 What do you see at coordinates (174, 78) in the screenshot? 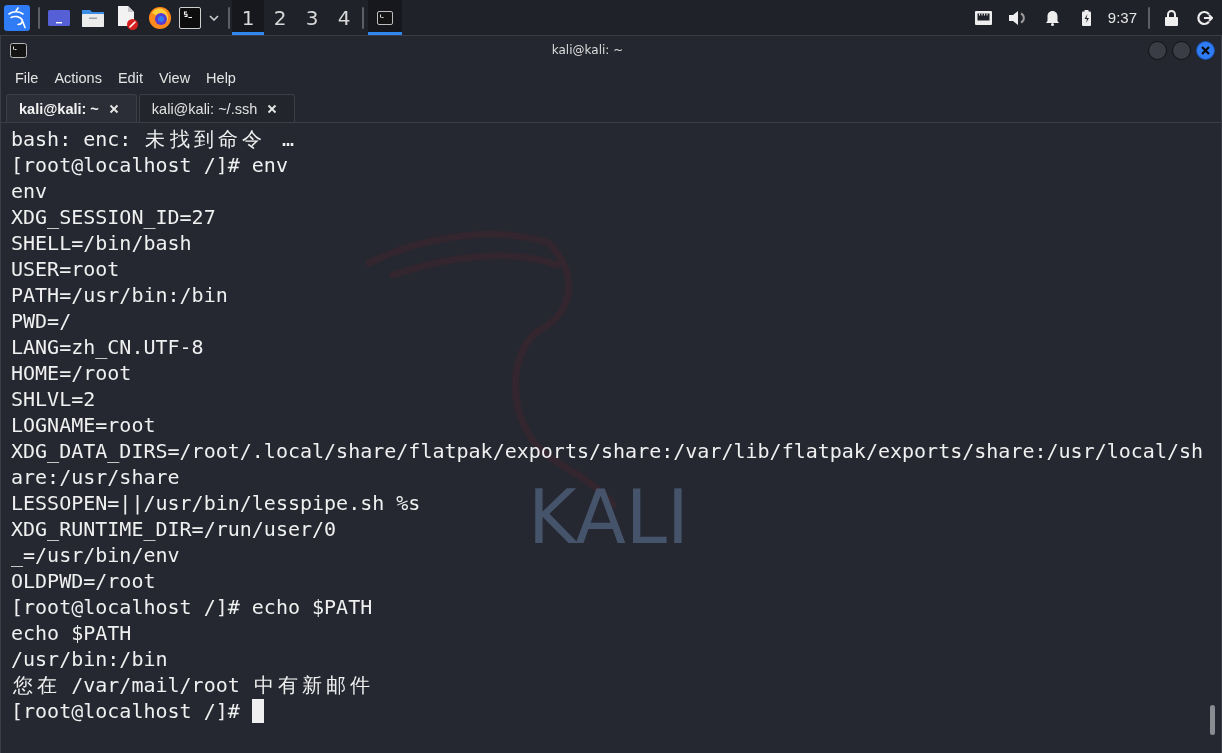
I see `menu-item: View` at bounding box center [174, 78].